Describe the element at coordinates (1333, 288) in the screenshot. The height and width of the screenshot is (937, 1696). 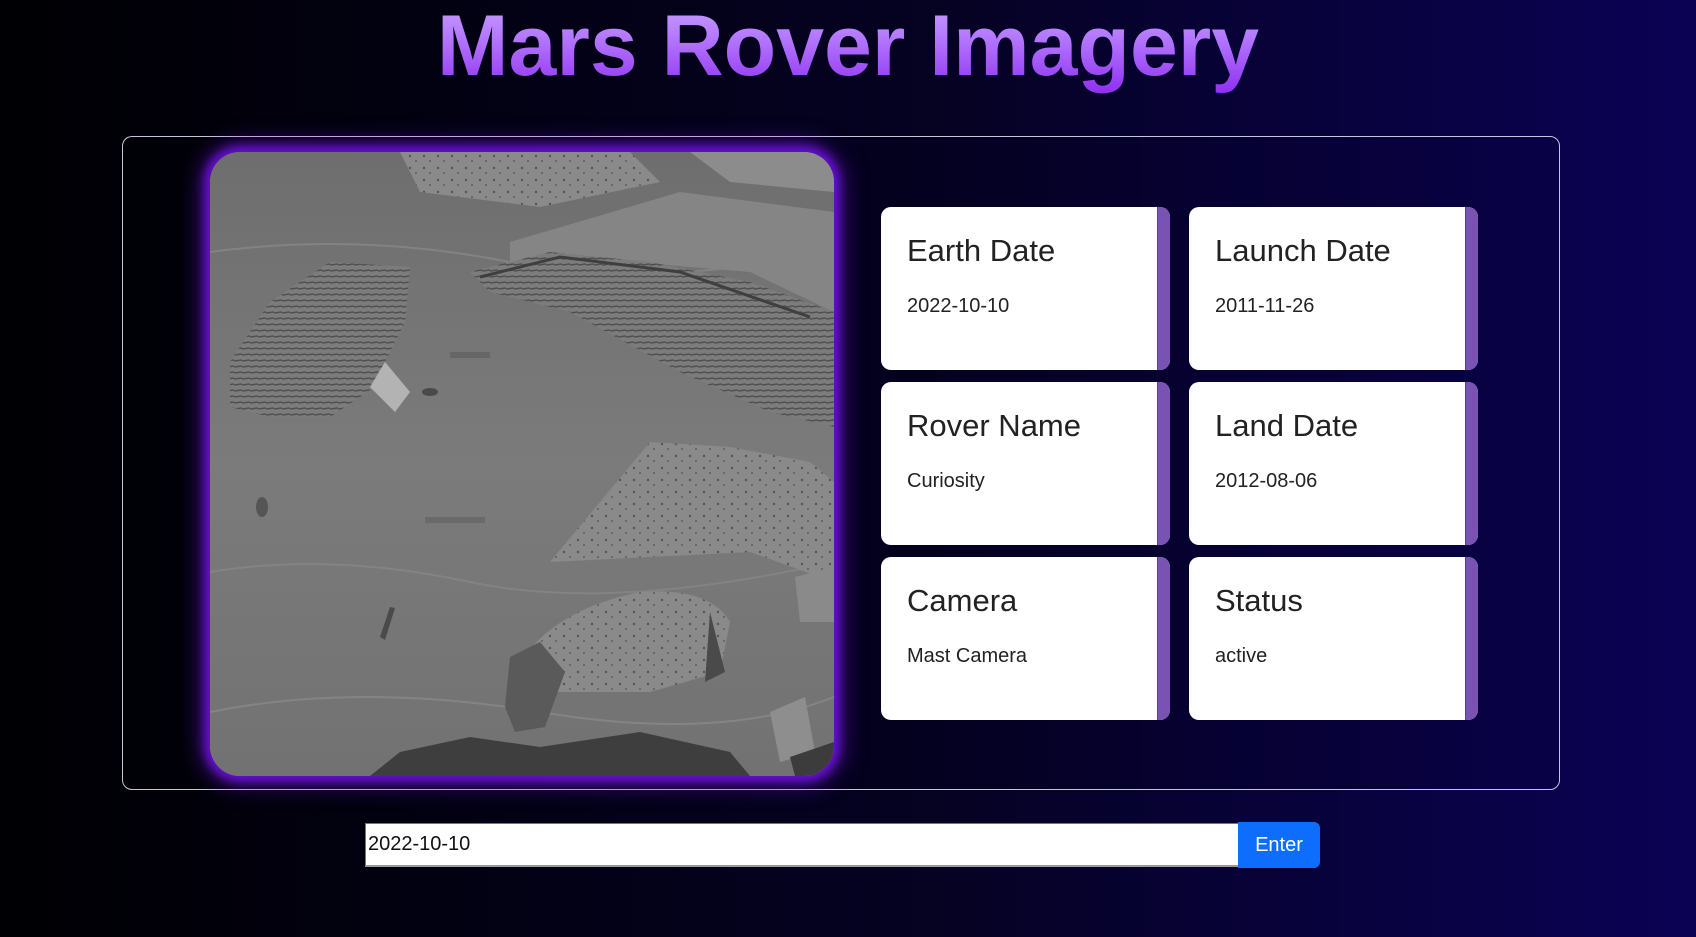
I see `launch-date-card: Launch Date 2011-11-26` at that location.